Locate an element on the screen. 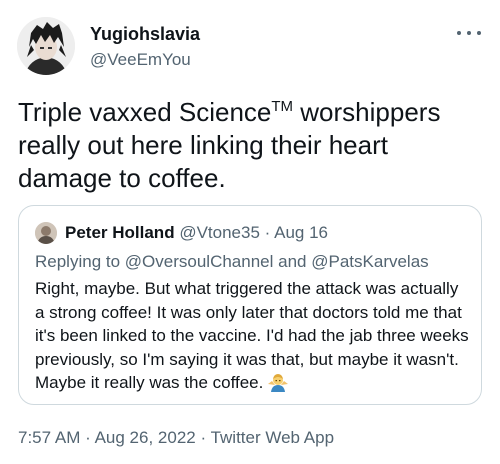  tweet-text-part-1: Triple vaxxed Science is located at coordinates (145, 112).